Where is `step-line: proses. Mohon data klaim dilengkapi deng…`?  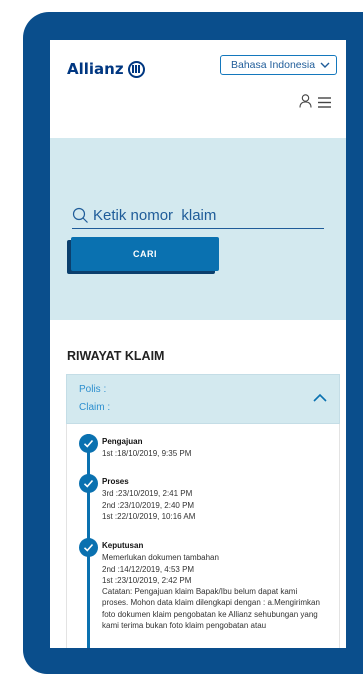 step-line: proses. Mohon data klaim dilengkapi deng… is located at coordinates (211, 603).